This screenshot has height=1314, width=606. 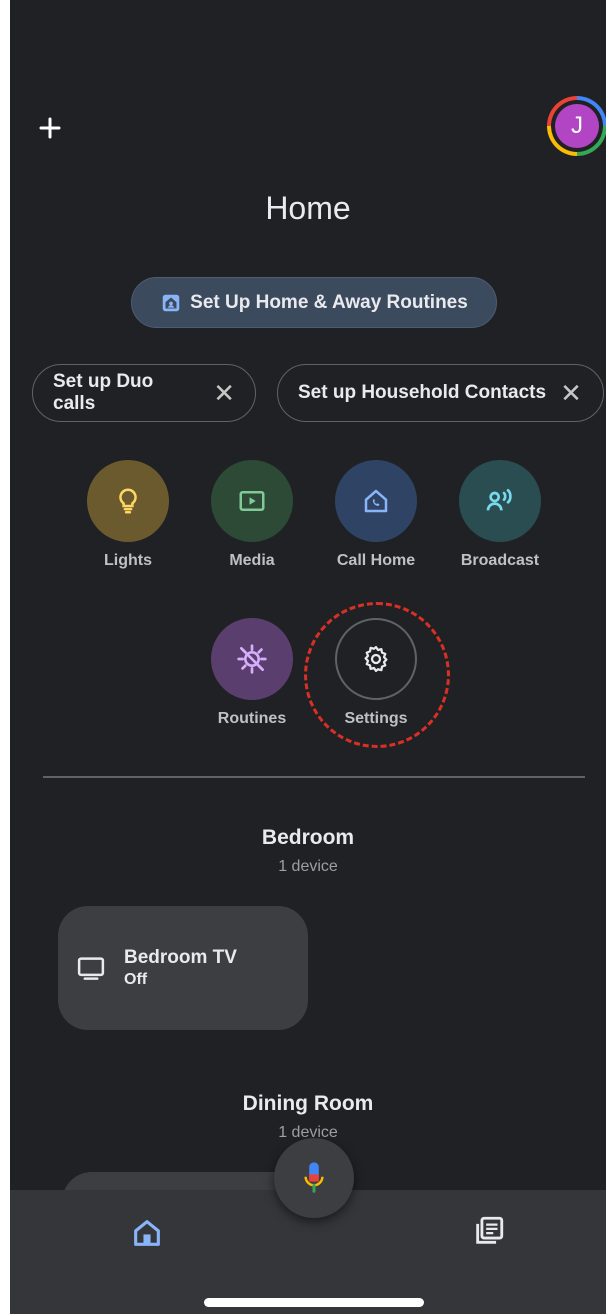 I want to click on assistant-mic-button, so click(x=314, y=1178).